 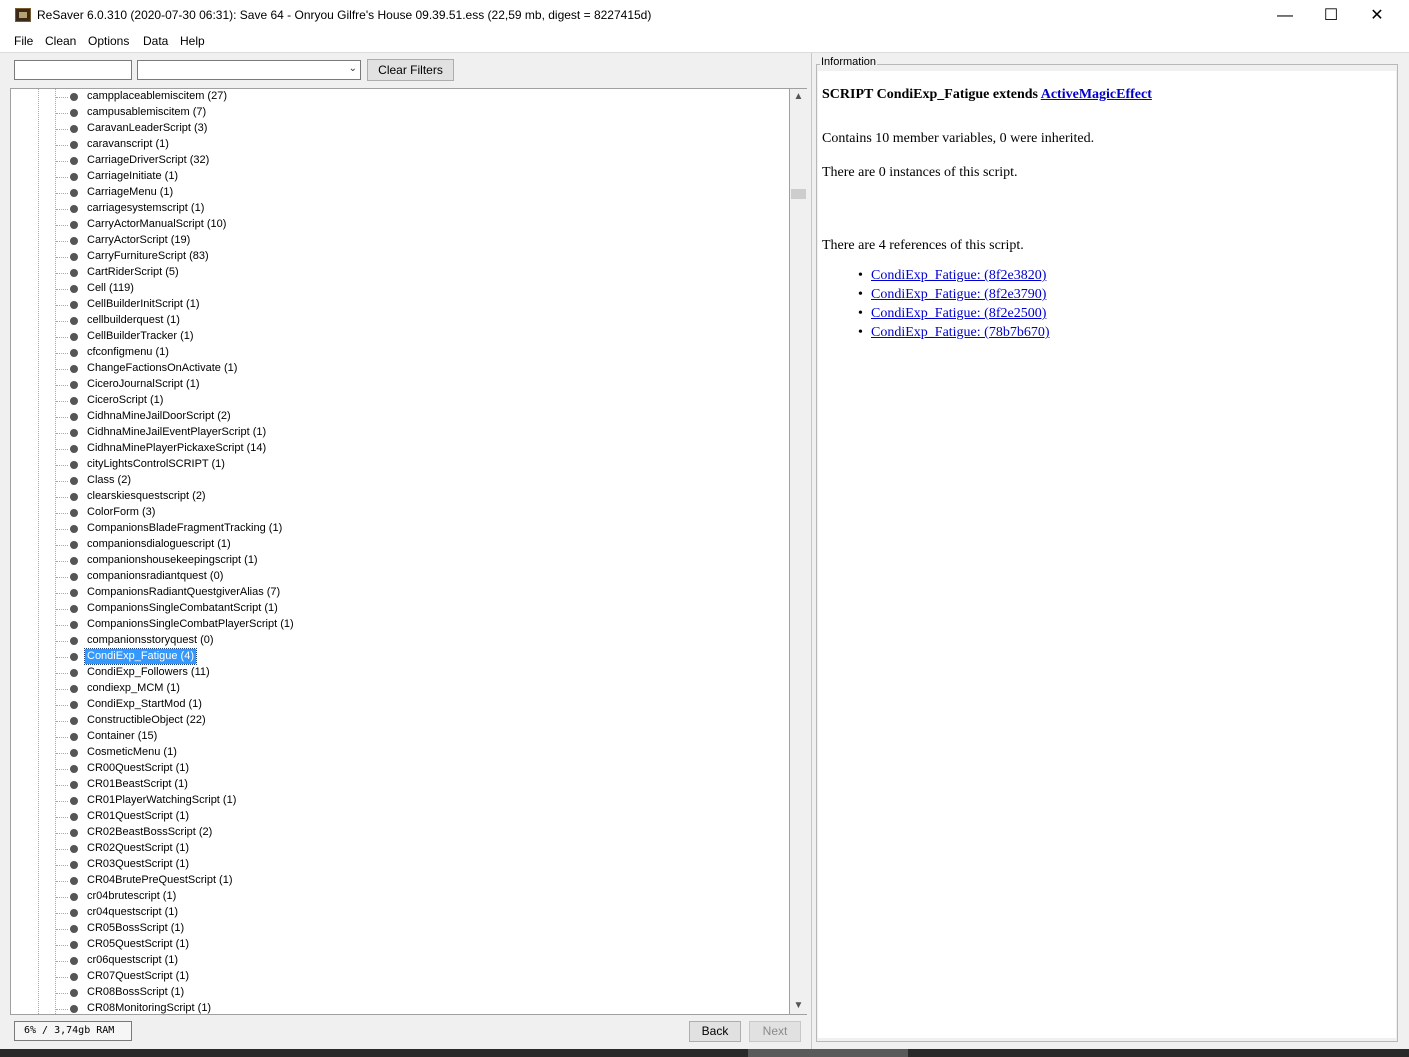 I want to click on tree-item: CarriageInitiate (1), so click(x=391, y=177).